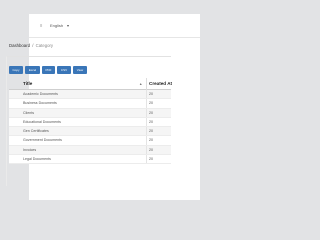  Describe the element at coordinates (42, 140) in the screenshot. I see `cell-title: Government Documents` at that location.